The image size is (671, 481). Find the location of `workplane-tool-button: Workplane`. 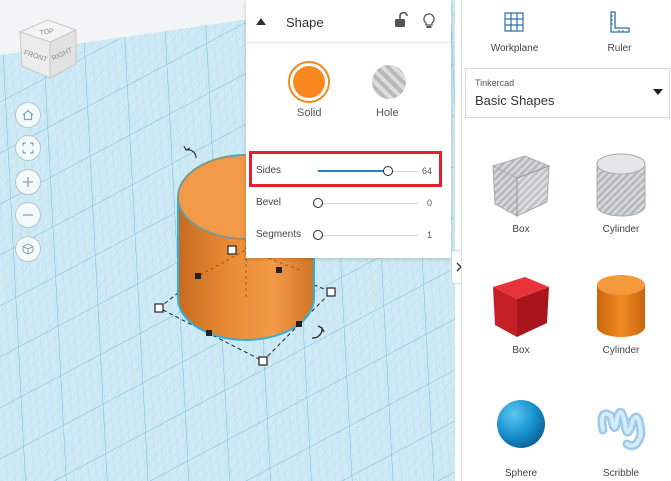

workplane-tool-button: Workplane is located at coordinates (514, 30).